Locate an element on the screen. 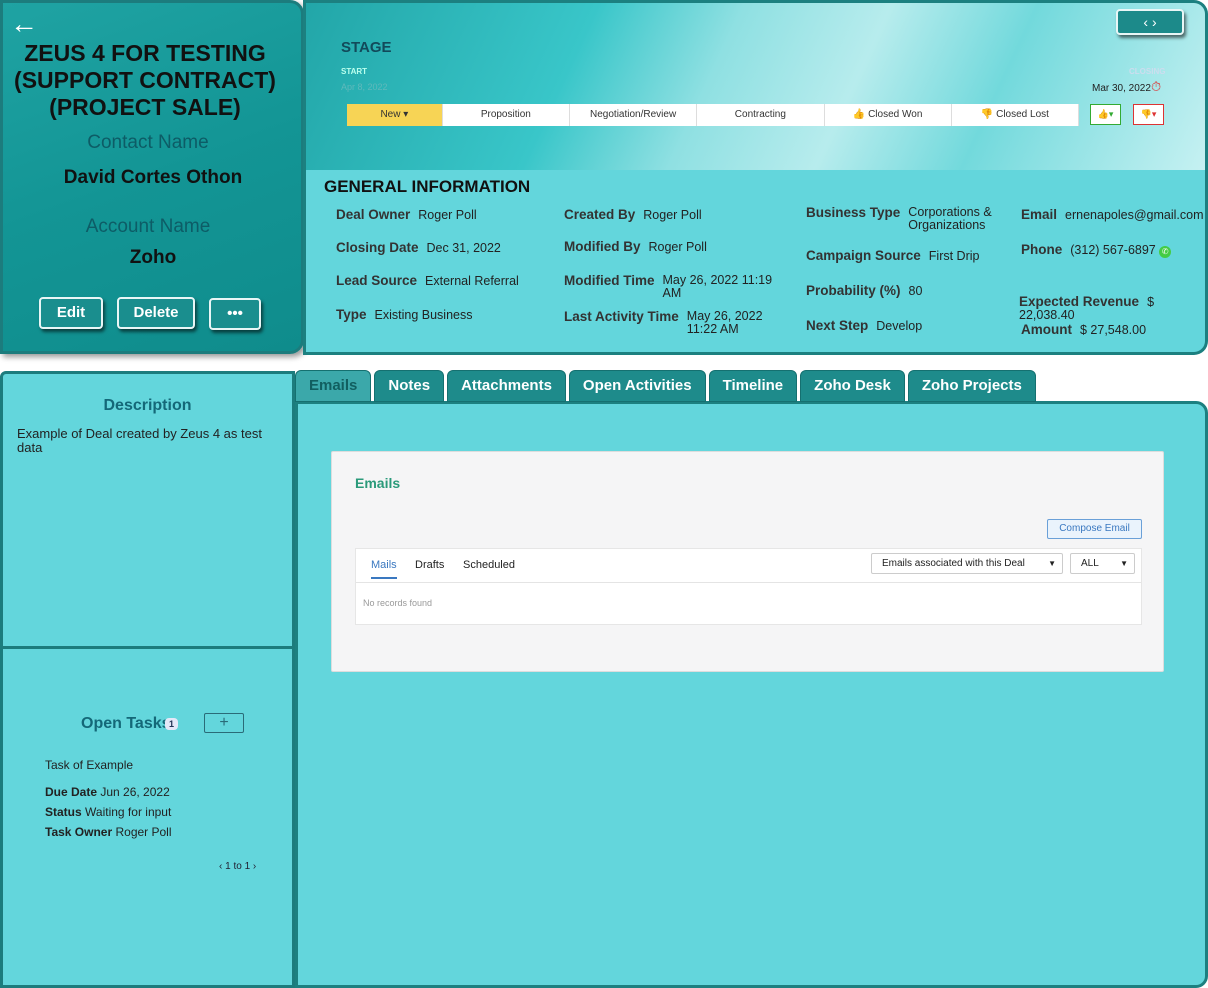 Image resolution: width=1208 pixels, height=988 pixels. field-label: Deal Owner is located at coordinates (373, 214).